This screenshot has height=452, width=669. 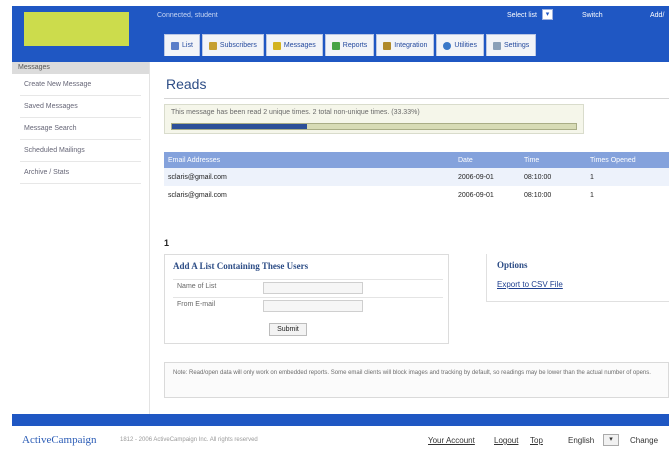 I want to click on list-icon, so click(x=175, y=45).